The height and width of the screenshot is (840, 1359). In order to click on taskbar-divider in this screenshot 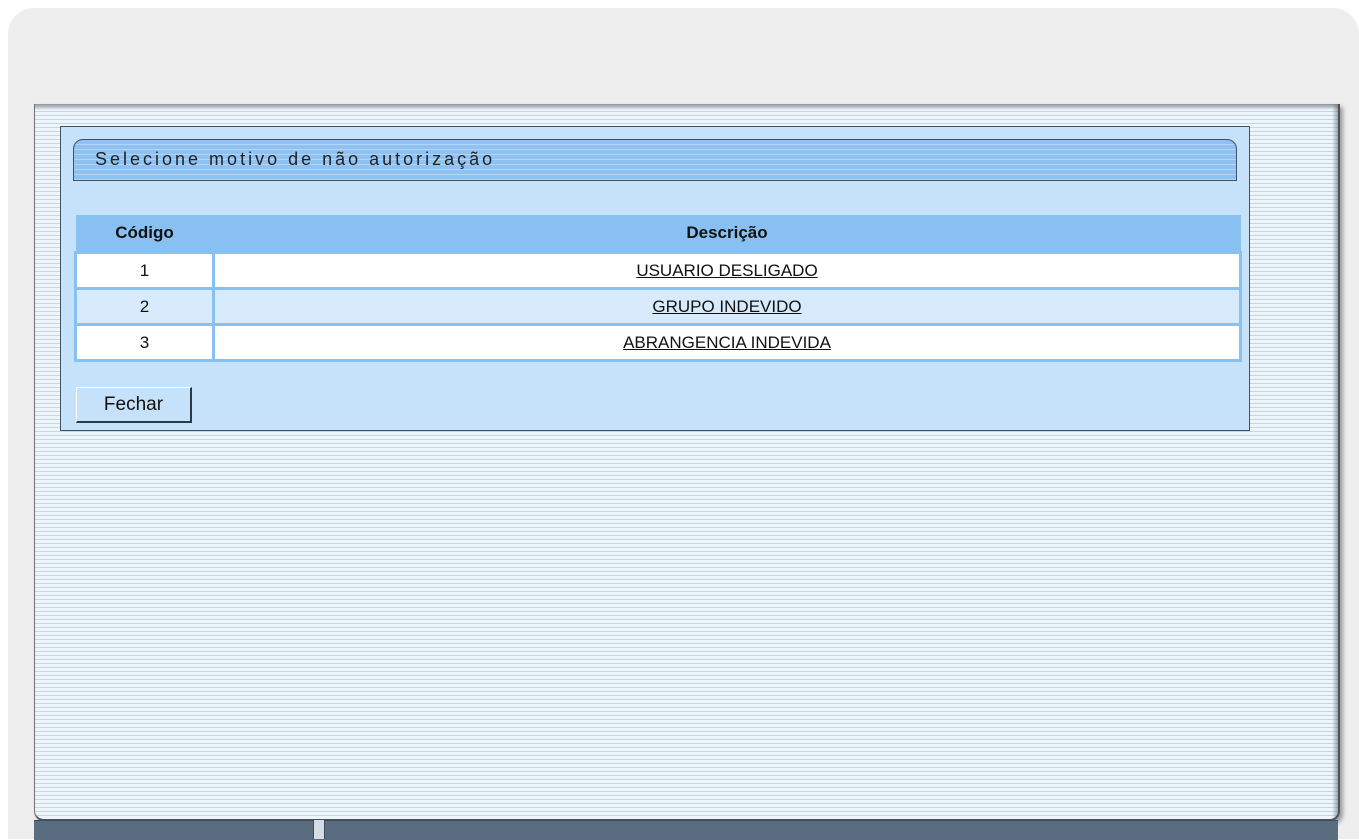, I will do `click(319, 829)`.